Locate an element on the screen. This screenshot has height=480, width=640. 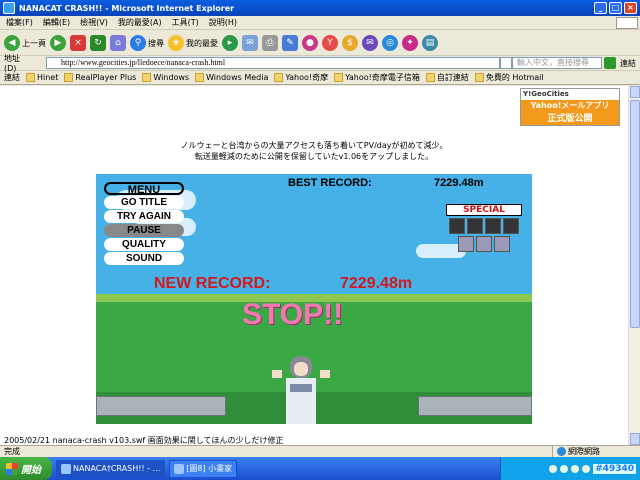
mail-button: ✉ is located at coordinates (250, 43).